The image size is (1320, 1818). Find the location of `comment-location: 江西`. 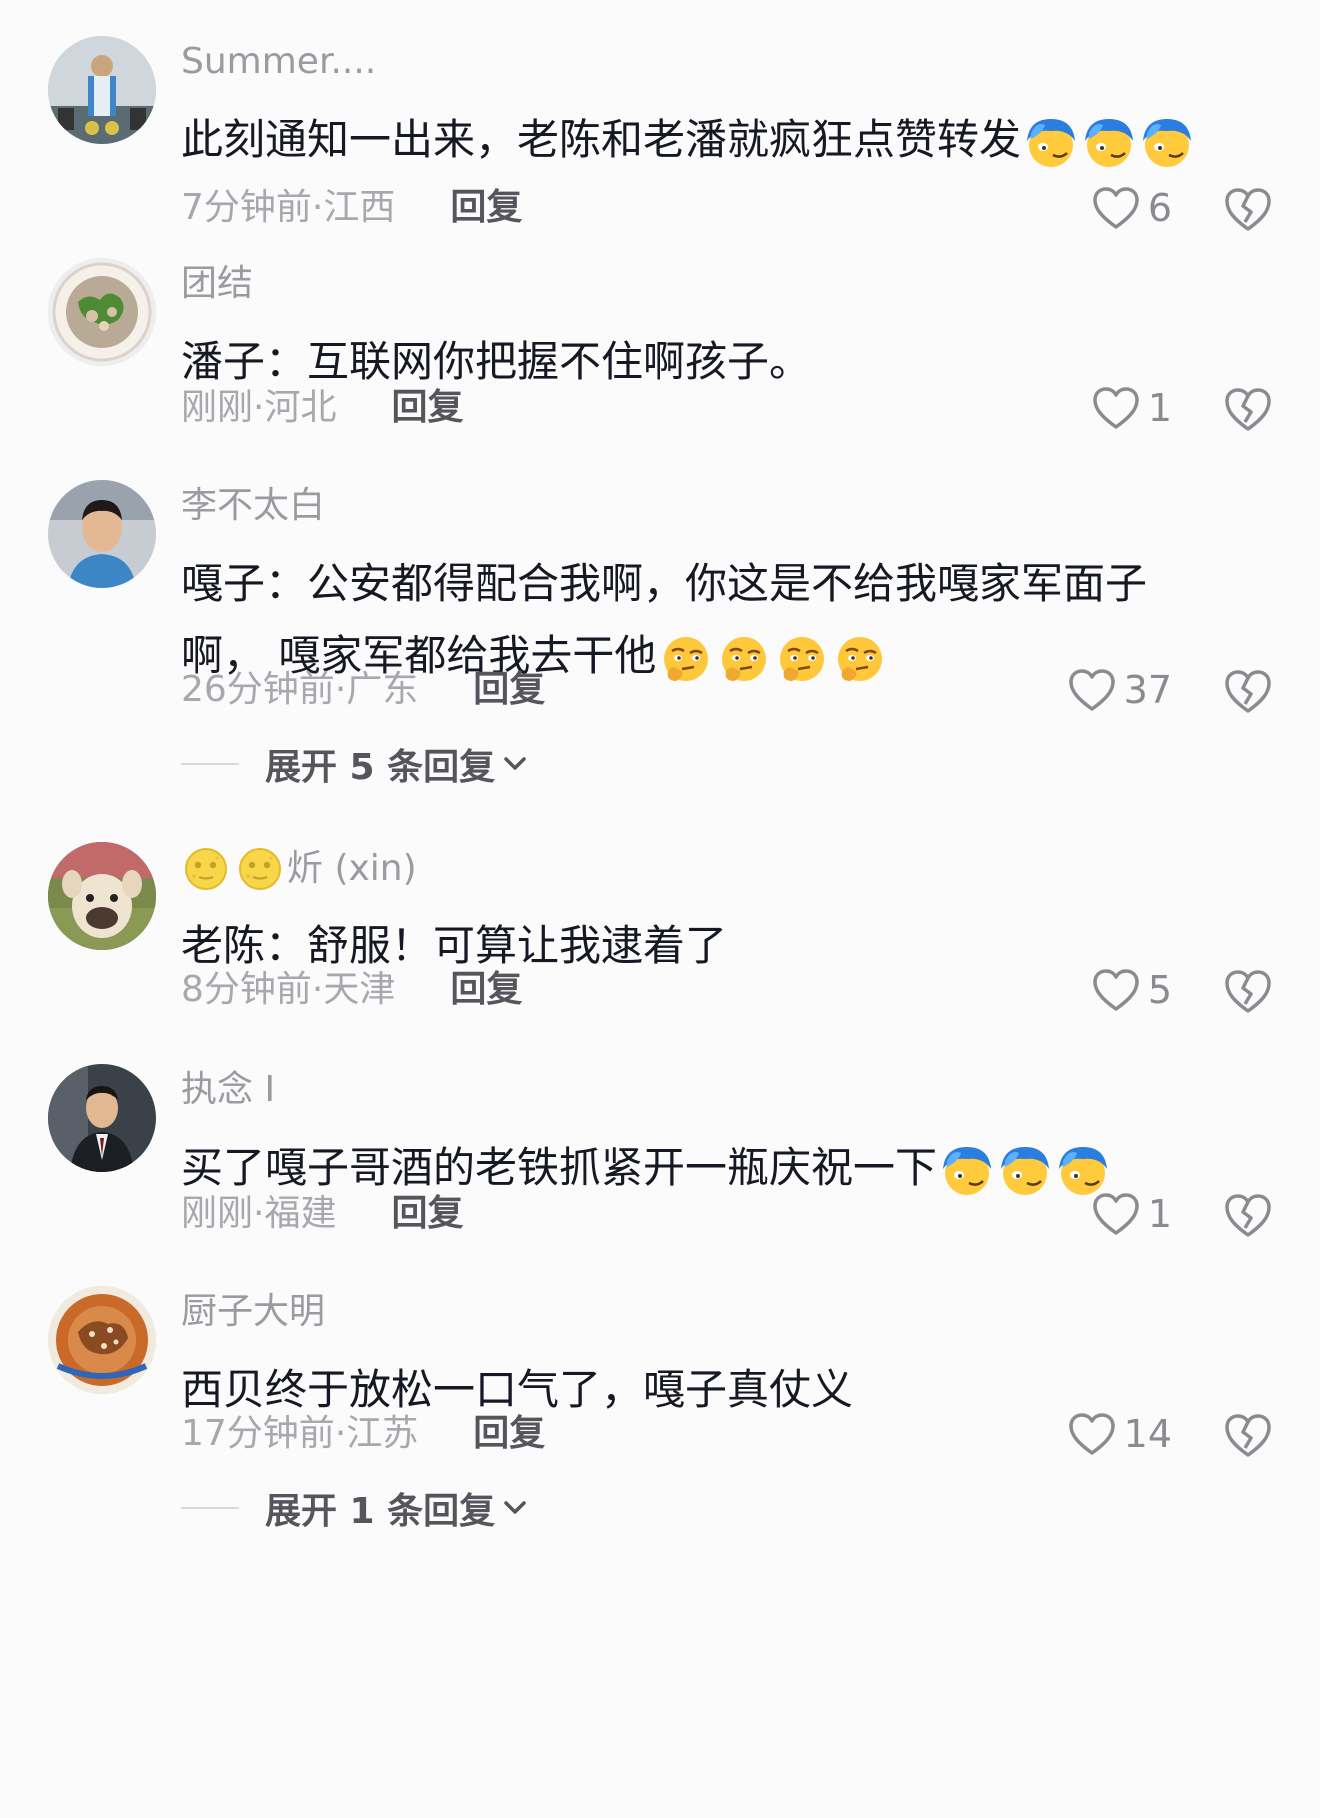

comment-location: 江西 is located at coordinates (359, 207).